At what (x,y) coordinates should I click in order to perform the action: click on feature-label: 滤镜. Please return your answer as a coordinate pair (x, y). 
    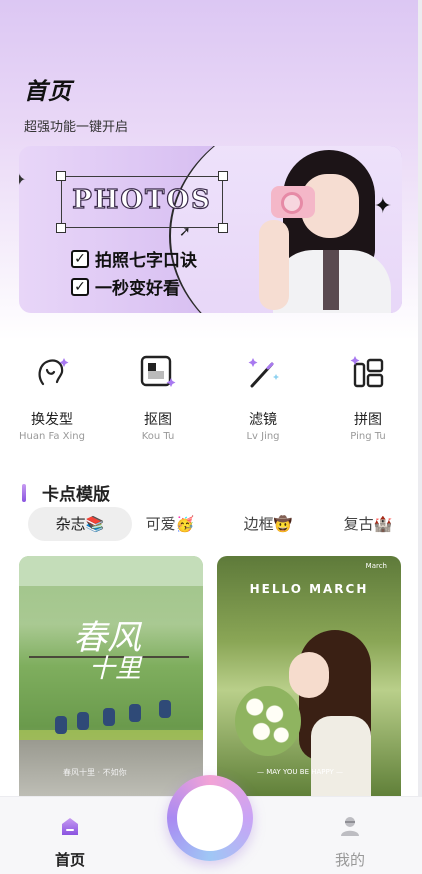
    Looking at the image, I should click on (263, 420).